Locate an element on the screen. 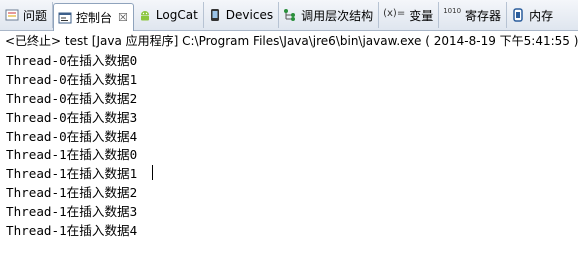 The height and width of the screenshot is (255, 578). device-icon is located at coordinates (215, 15).